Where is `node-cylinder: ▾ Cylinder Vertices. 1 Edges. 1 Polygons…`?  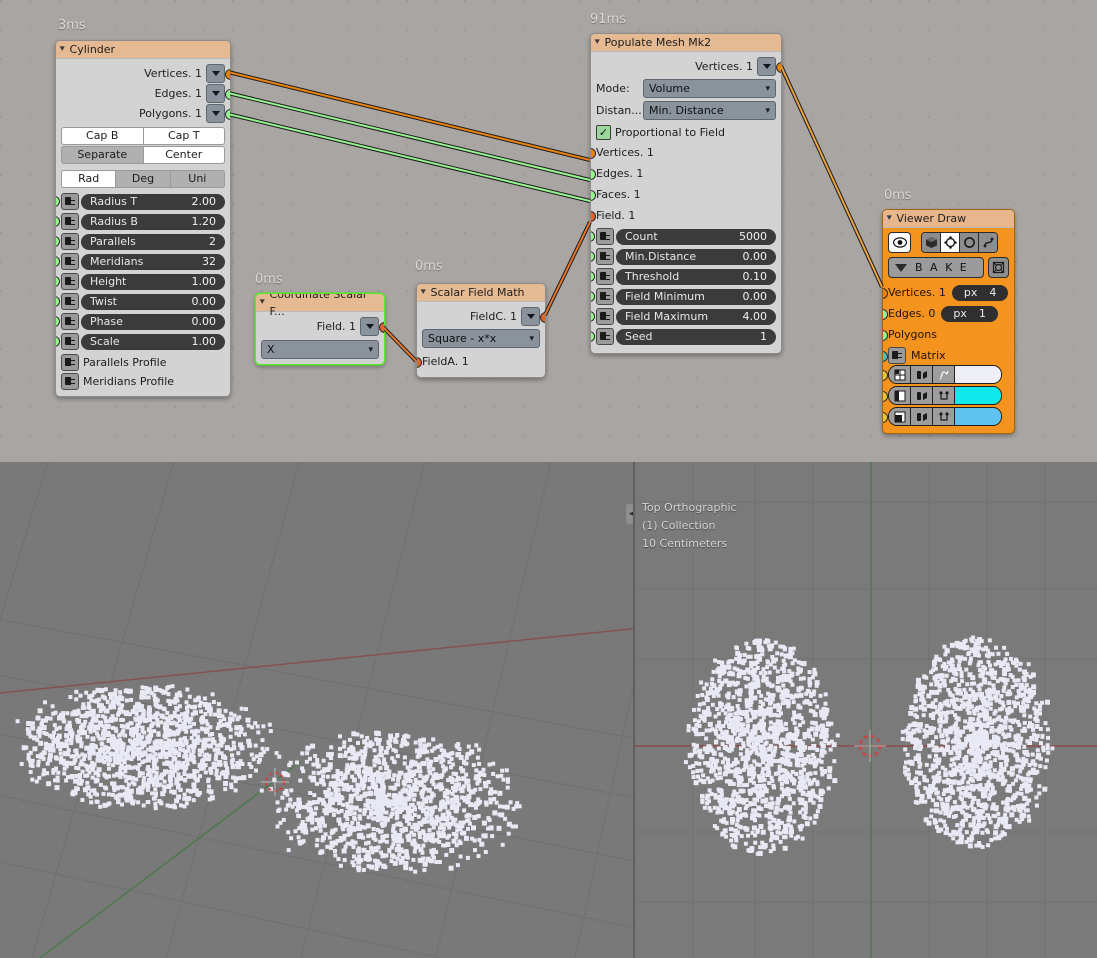
node-cylinder: ▾ Cylinder Vertices. 1 Edges. 1 Polygons… is located at coordinates (143, 218).